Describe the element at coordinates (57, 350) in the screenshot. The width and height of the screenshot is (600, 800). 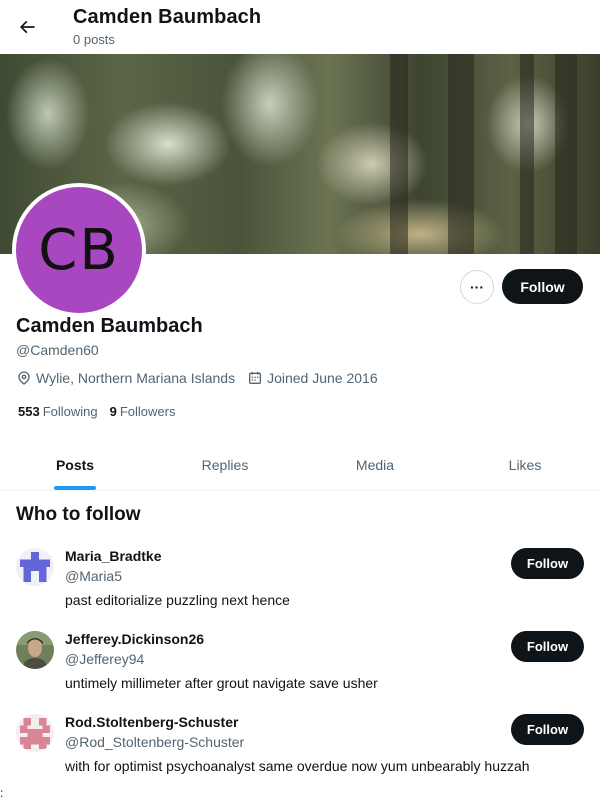
I see `profile-handle: @Camden60` at that location.